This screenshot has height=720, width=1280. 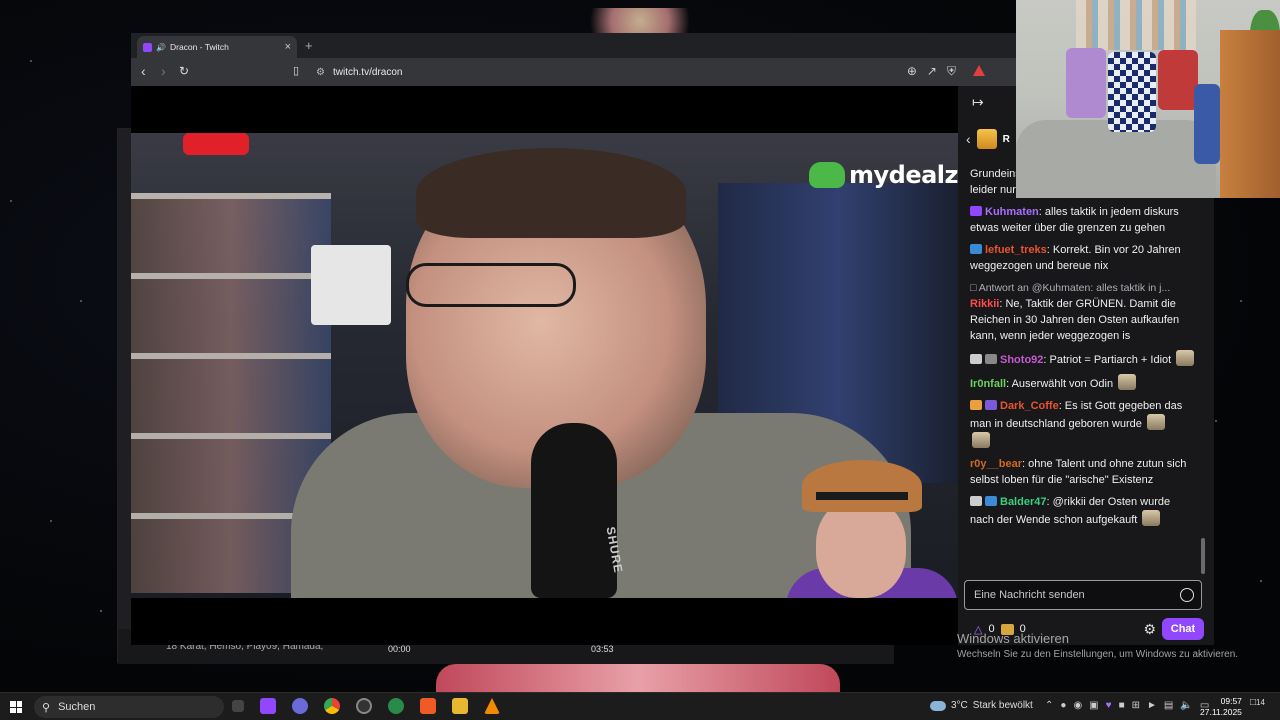 What do you see at coordinates (996, 464) in the screenshot?
I see `chat-username: r0y__bear` at bounding box center [996, 464].